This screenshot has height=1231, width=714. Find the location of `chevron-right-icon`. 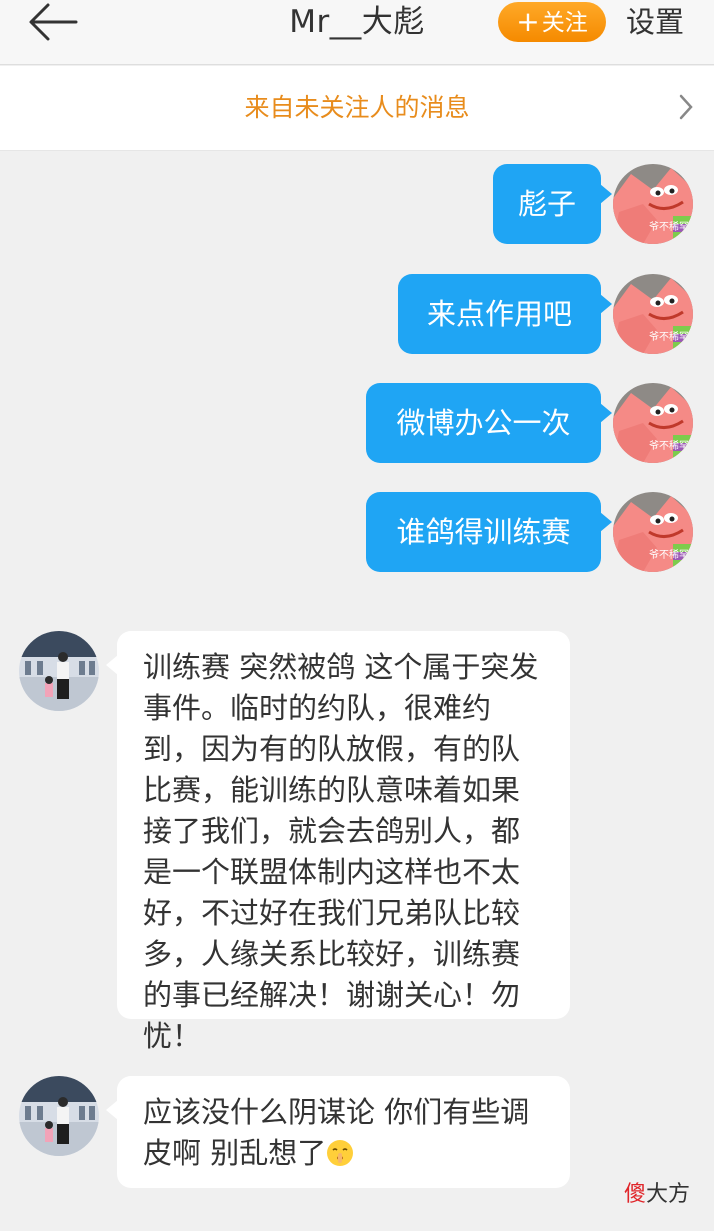

chevron-right-icon is located at coordinates (686, 107).